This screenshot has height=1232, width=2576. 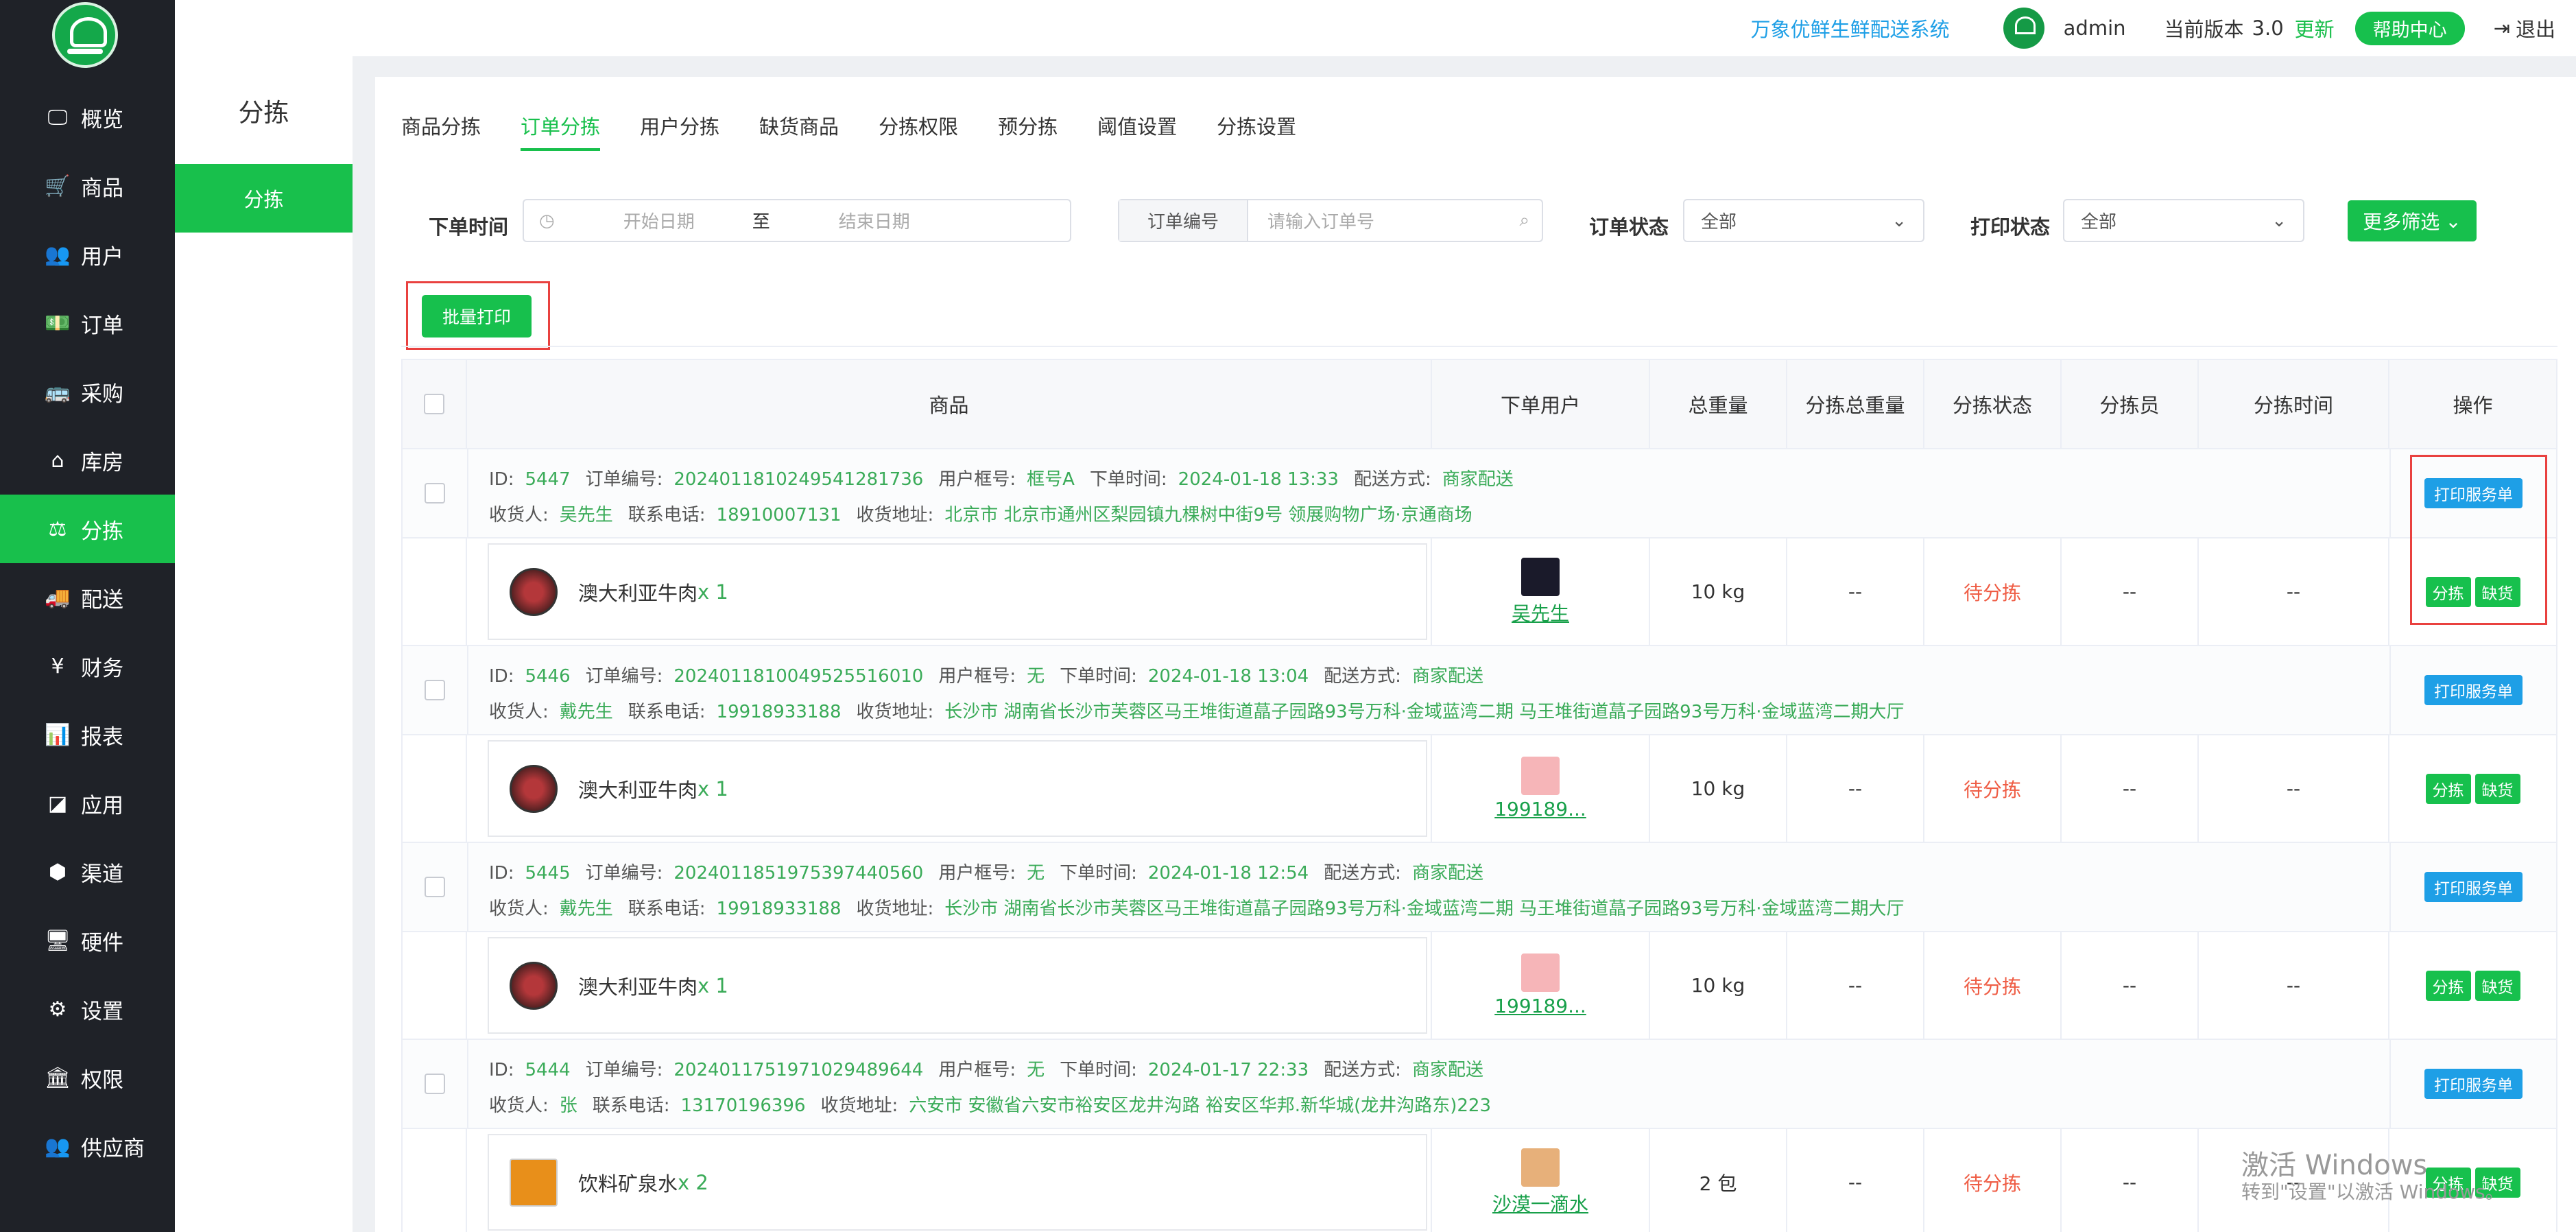 I want to click on tab-1: 订单分拣, so click(x=561, y=131).